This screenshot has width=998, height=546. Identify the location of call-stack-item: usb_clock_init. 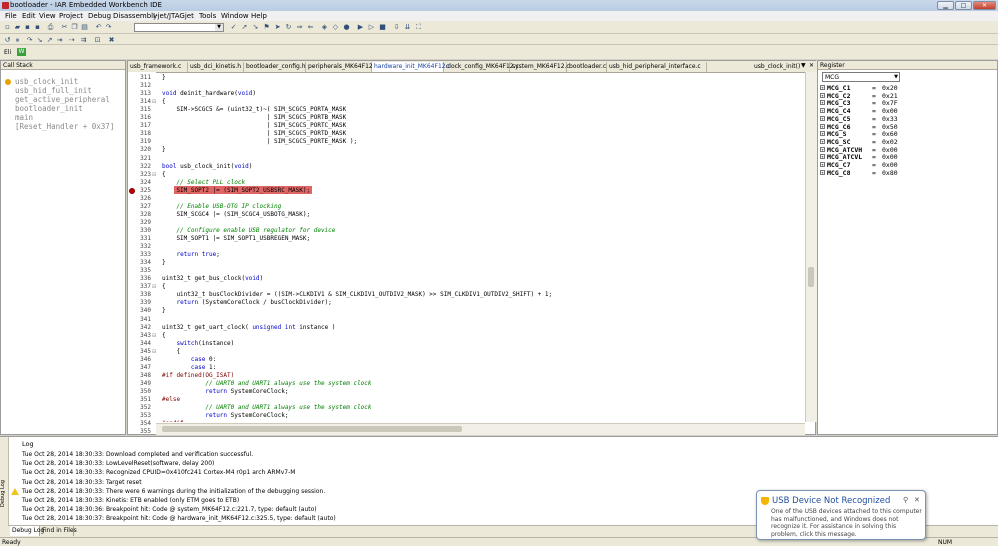
(46, 81).